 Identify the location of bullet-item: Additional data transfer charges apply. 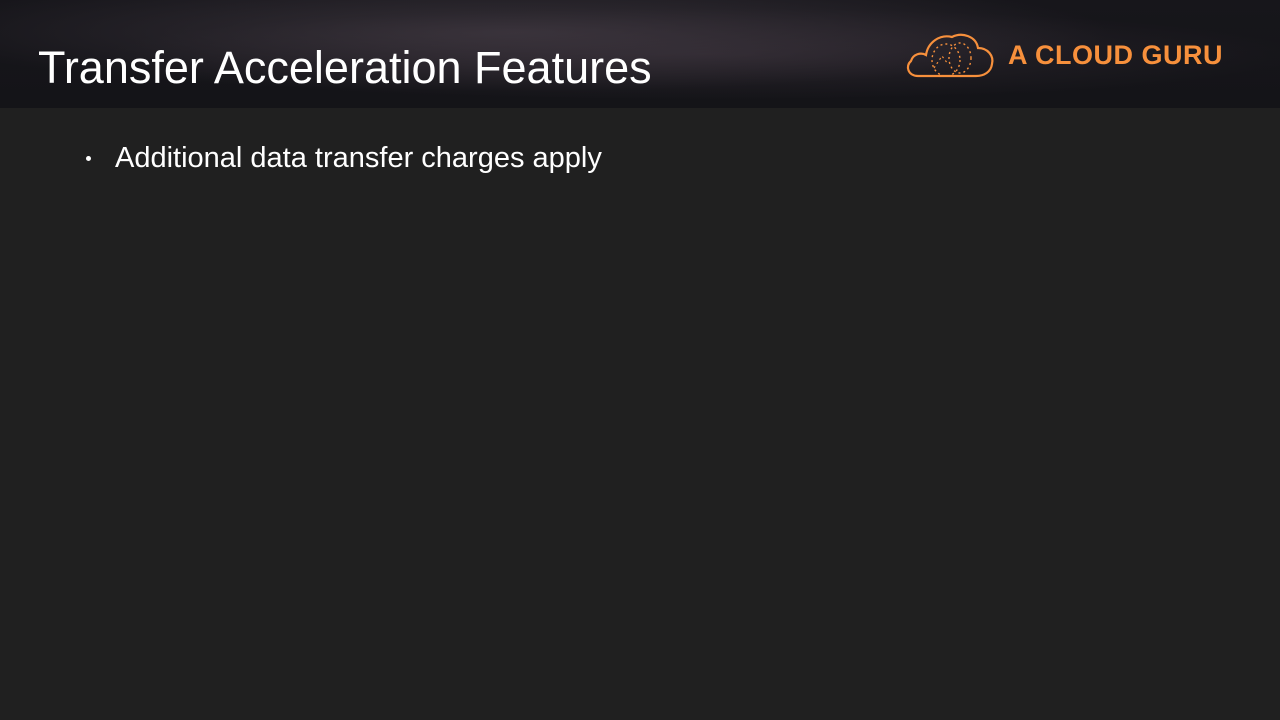
(634, 158).